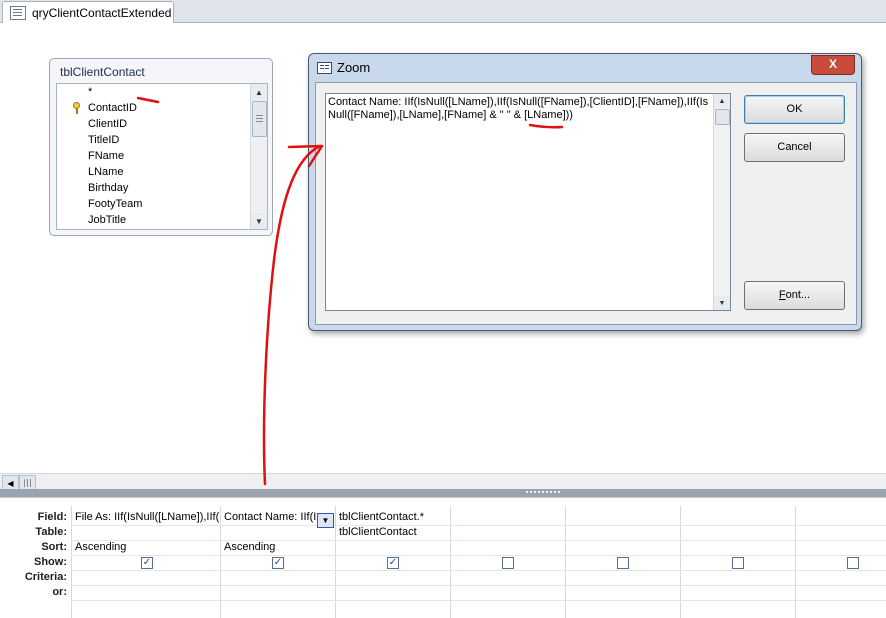 This screenshot has width=886, height=618. I want to click on expression-scrollbar: ▲ ▼, so click(721, 202).